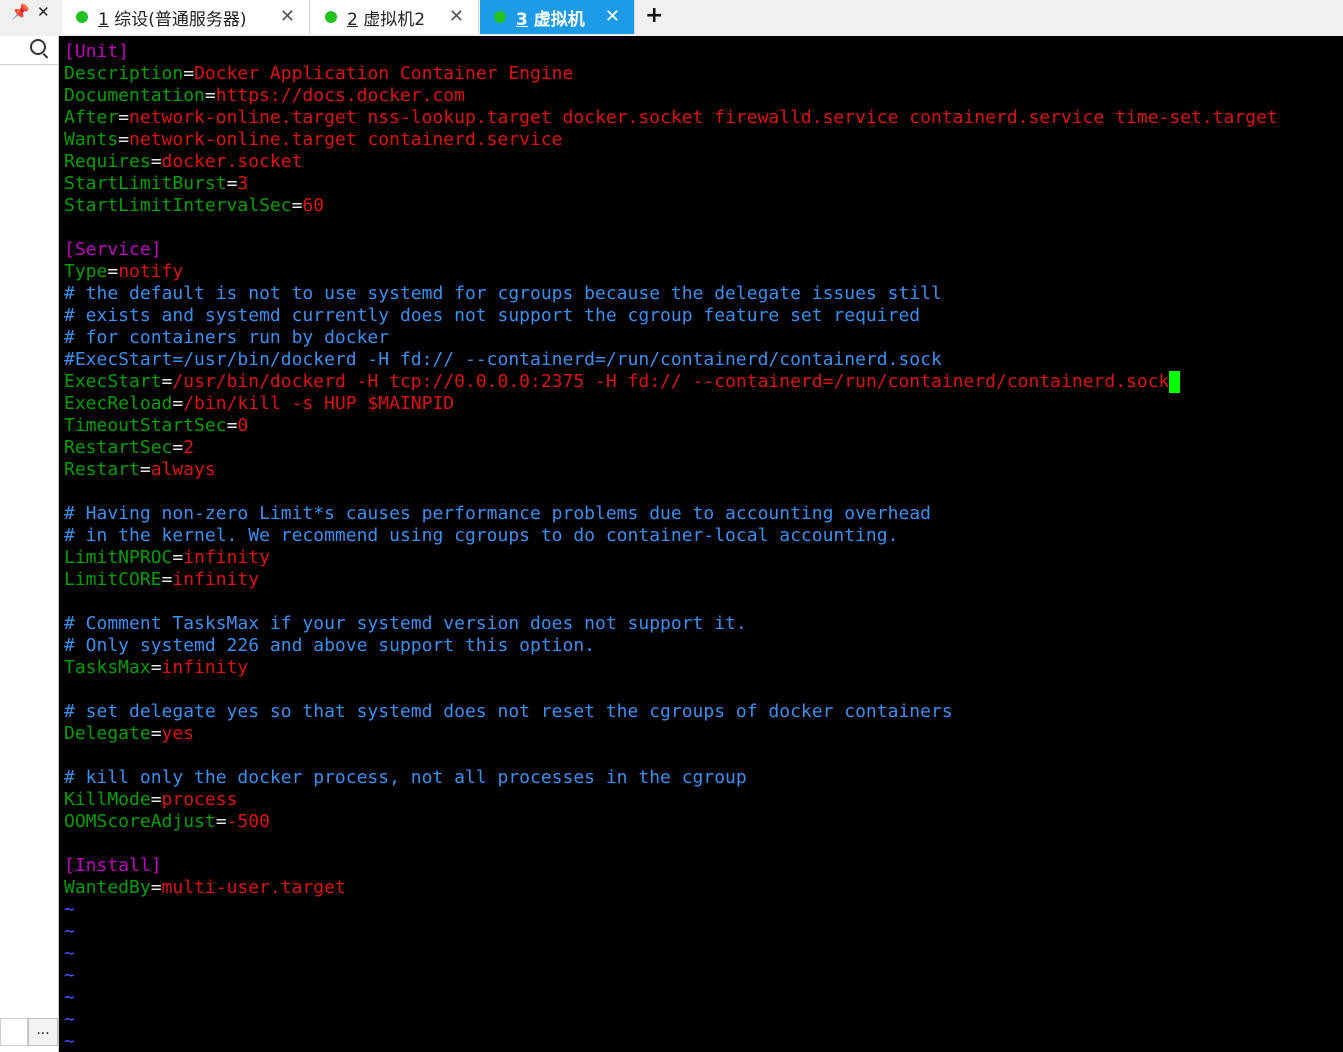 The height and width of the screenshot is (1052, 1343). I want to click on terminal-line: Delegate=yes, so click(129, 733).